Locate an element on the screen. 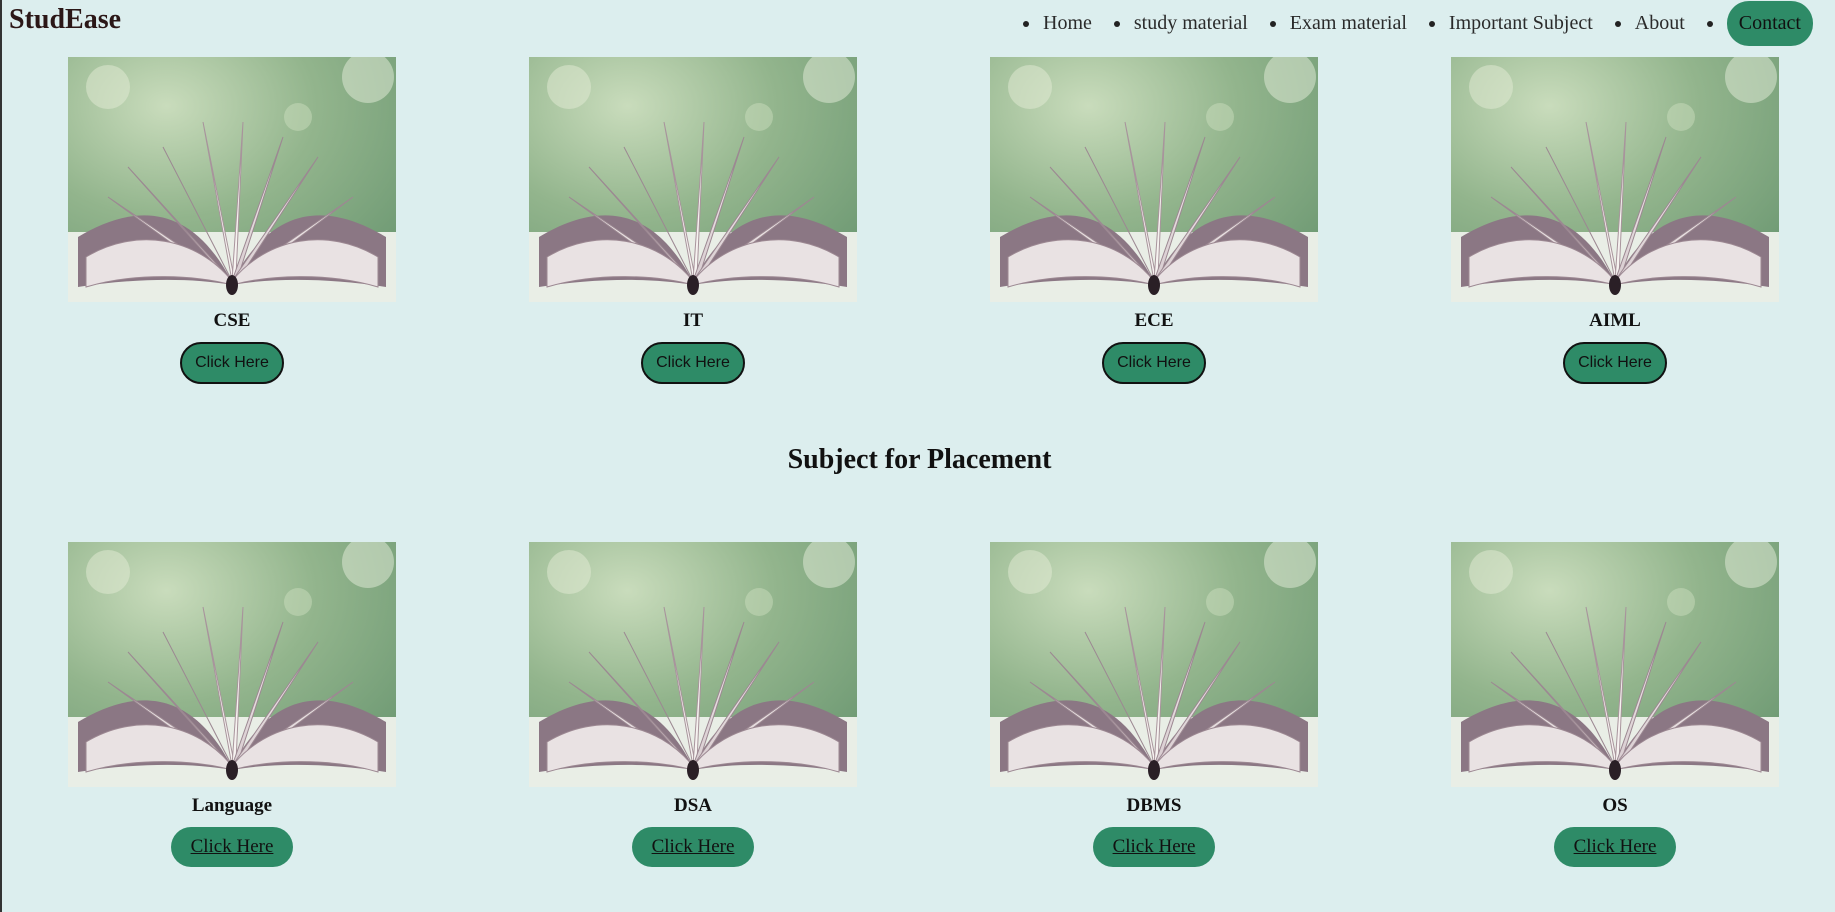  branch-card-cse: CSE Click Here is located at coordinates (232, 220).